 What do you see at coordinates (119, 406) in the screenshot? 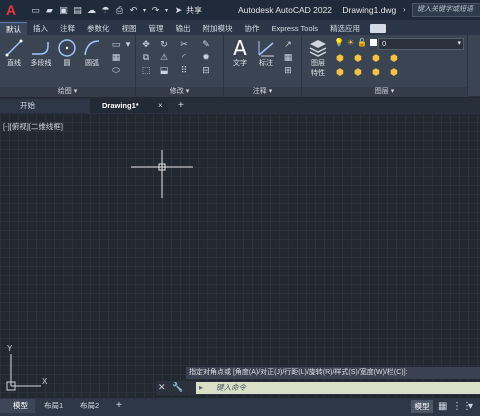
I see `add-layout-button: +` at bounding box center [119, 406].